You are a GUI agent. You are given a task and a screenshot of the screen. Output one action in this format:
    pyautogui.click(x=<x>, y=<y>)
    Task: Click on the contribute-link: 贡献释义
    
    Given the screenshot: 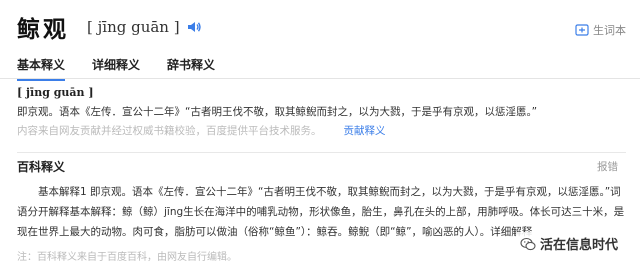 What is the action you would take?
    pyautogui.click(x=365, y=131)
    